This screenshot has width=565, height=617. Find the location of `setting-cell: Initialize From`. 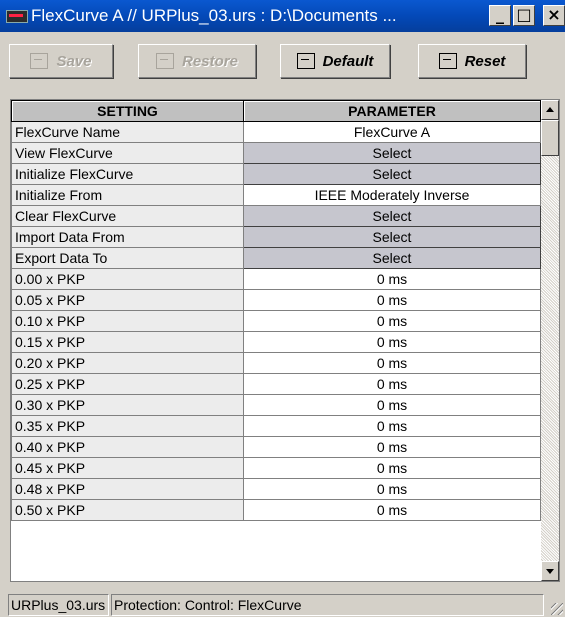

setting-cell: Initialize From is located at coordinates (127, 195).